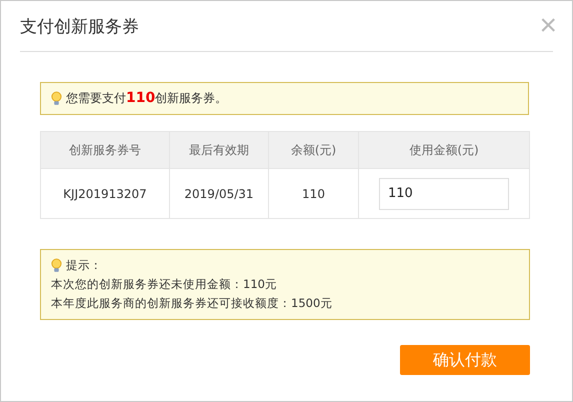 The image size is (573, 402). What do you see at coordinates (79, 27) in the screenshot?
I see `dialog-title: 支付创新服务券` at bounding box center [79, 27].